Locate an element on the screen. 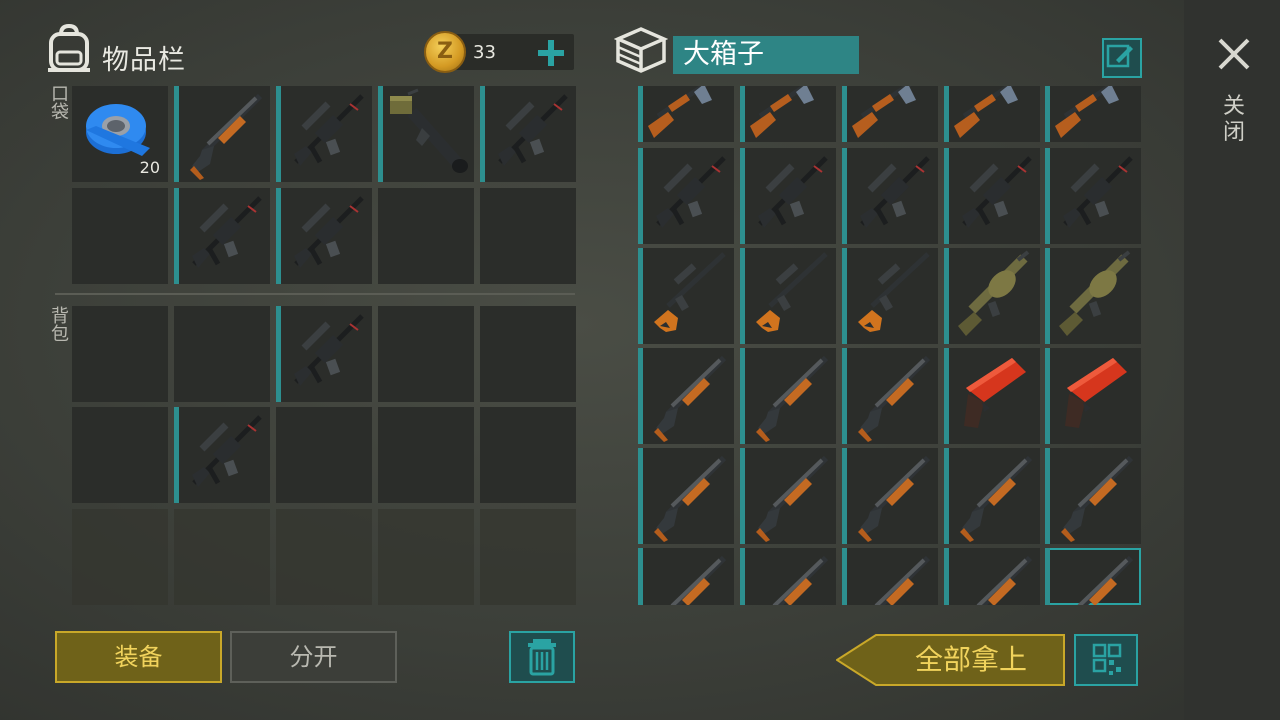 Image resolution: width=1280 pixels, height=720 pixels. chest-icon is located at coordinates (641, 50).